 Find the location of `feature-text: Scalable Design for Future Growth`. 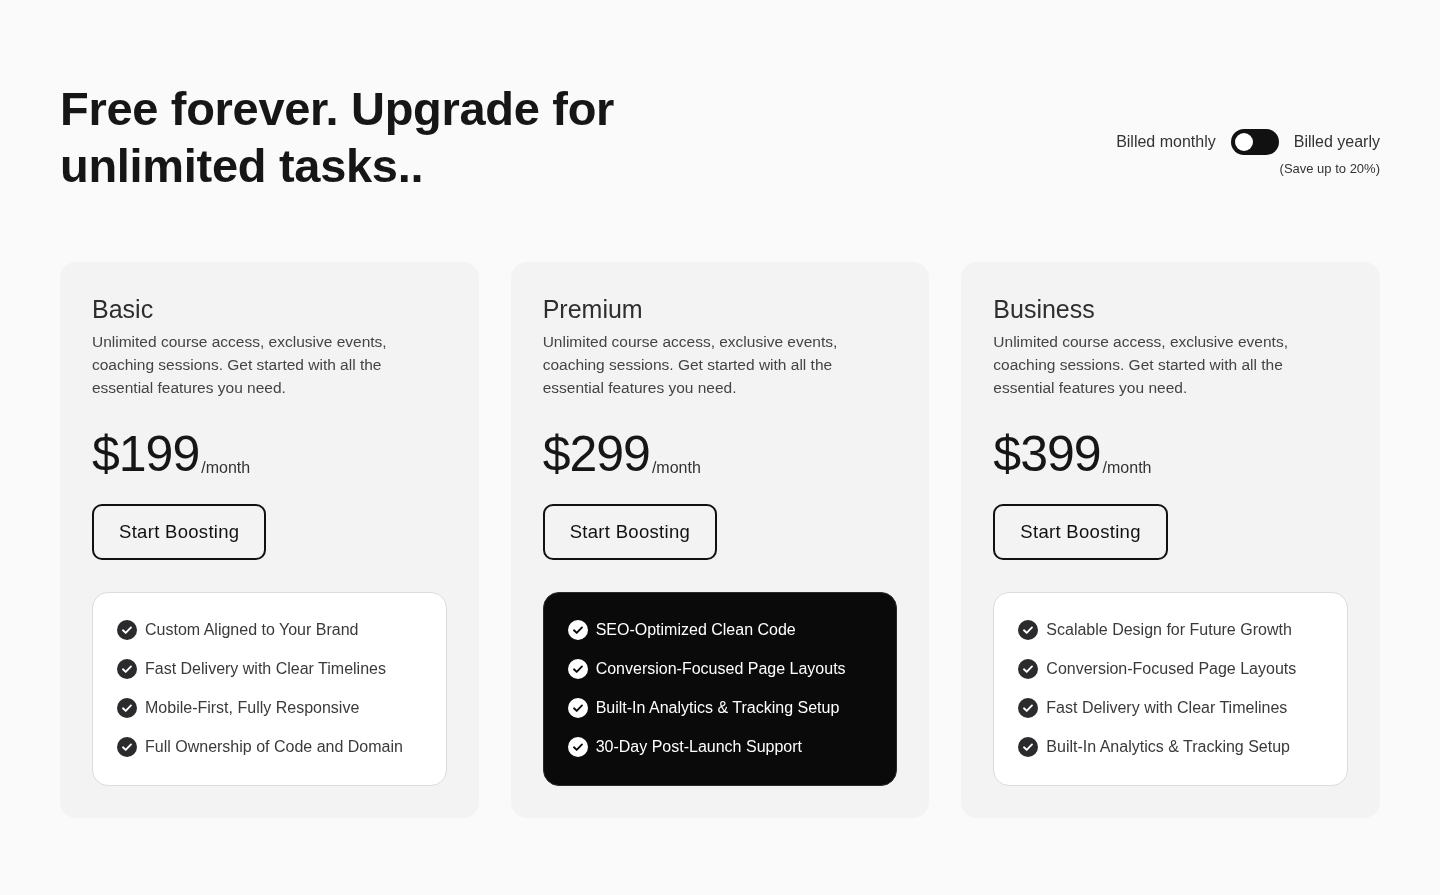

feature-text: Scalable Design for Future Growth is located at coordinates (1169, 630).